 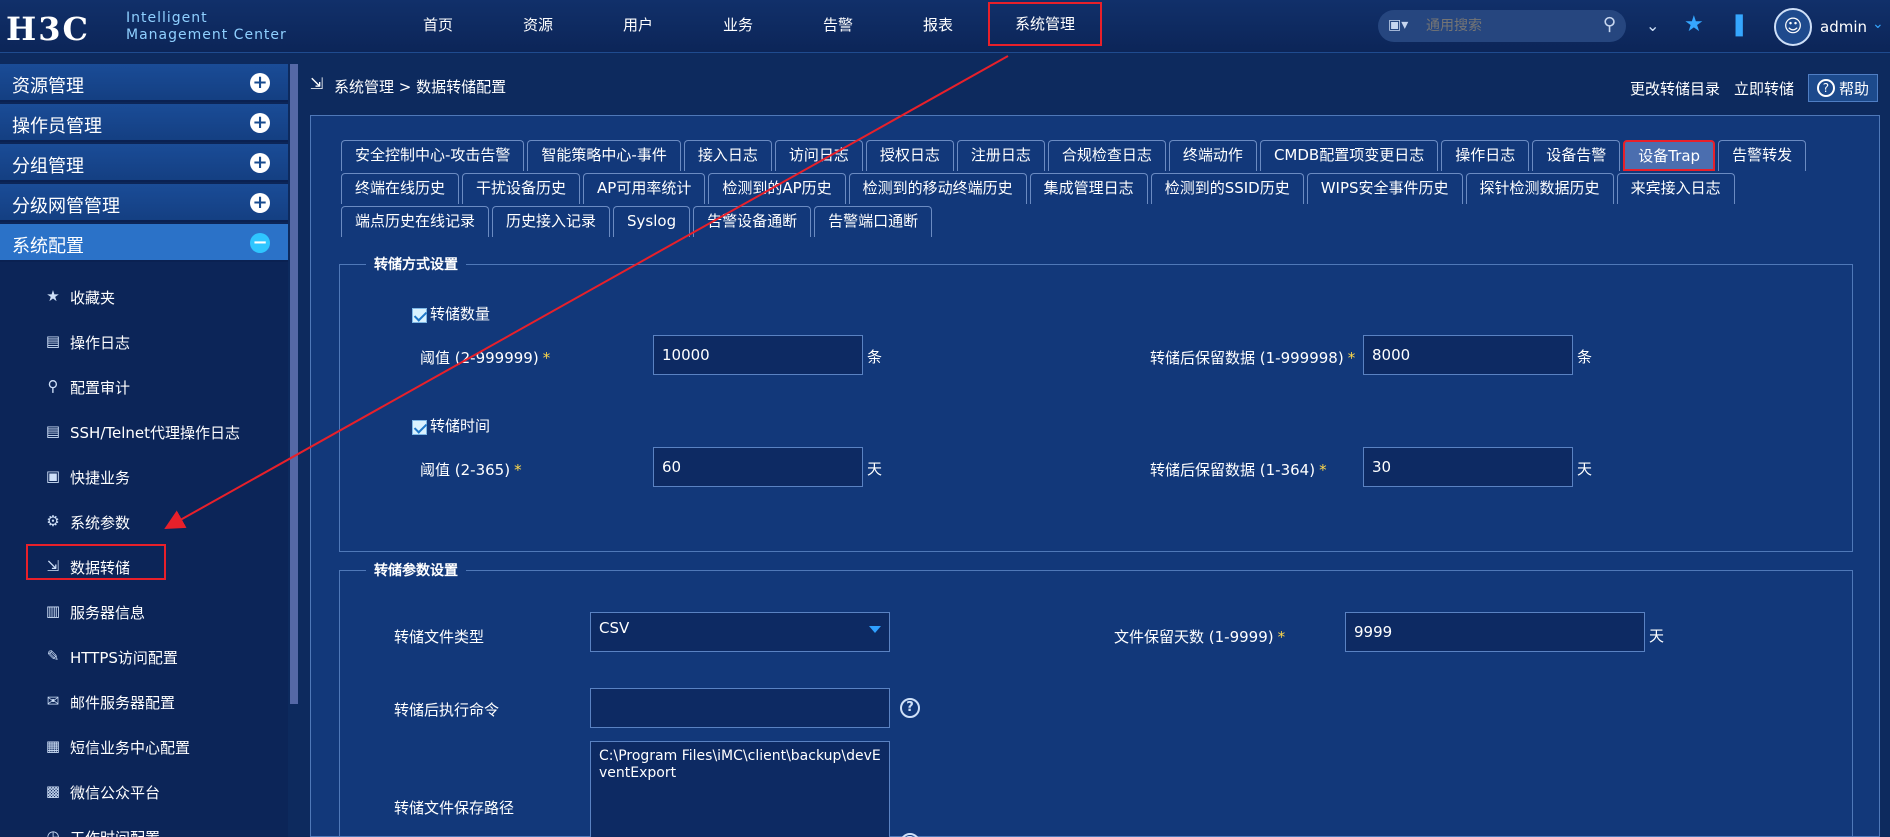 I want to click on tab-terminal-online-history: 终端在线历史, so click(x=400, y=188).